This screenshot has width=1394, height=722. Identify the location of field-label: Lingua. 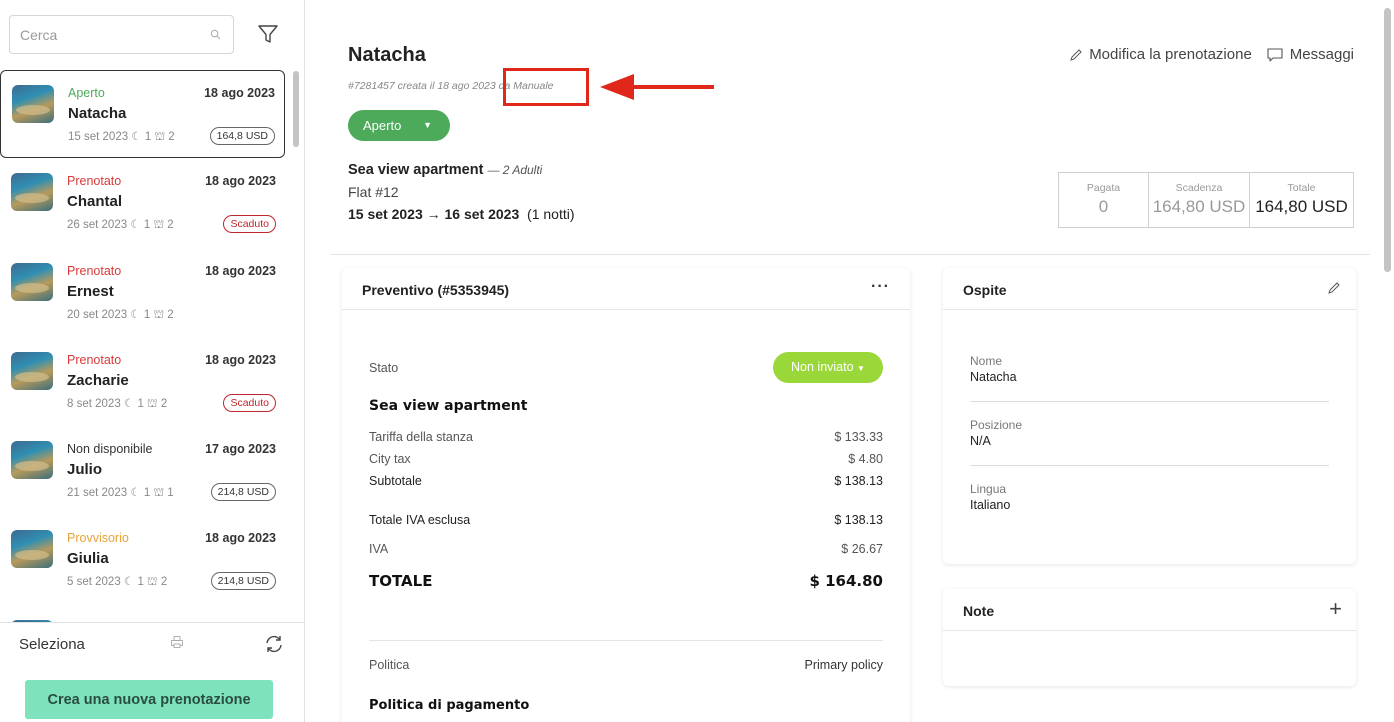
(988, 489).